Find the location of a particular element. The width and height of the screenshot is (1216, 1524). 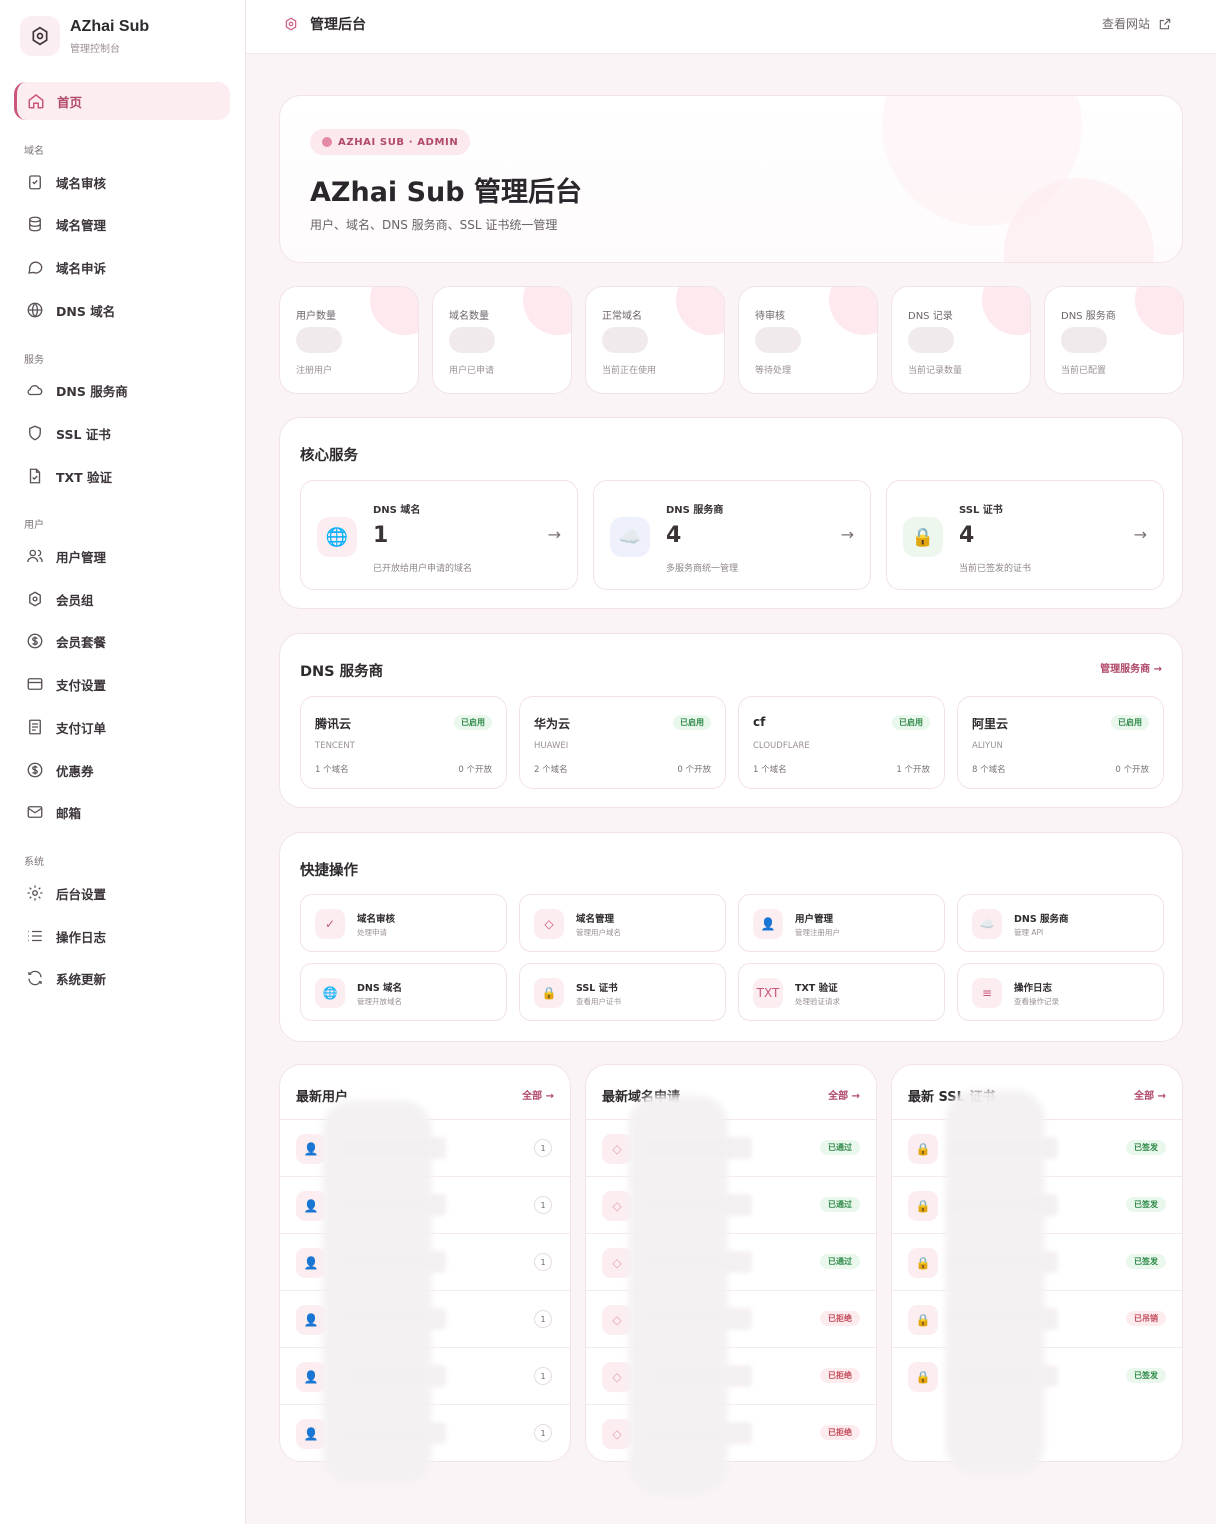

service-sub: 当前已签发的证书 is located at coordinates (995, 569).